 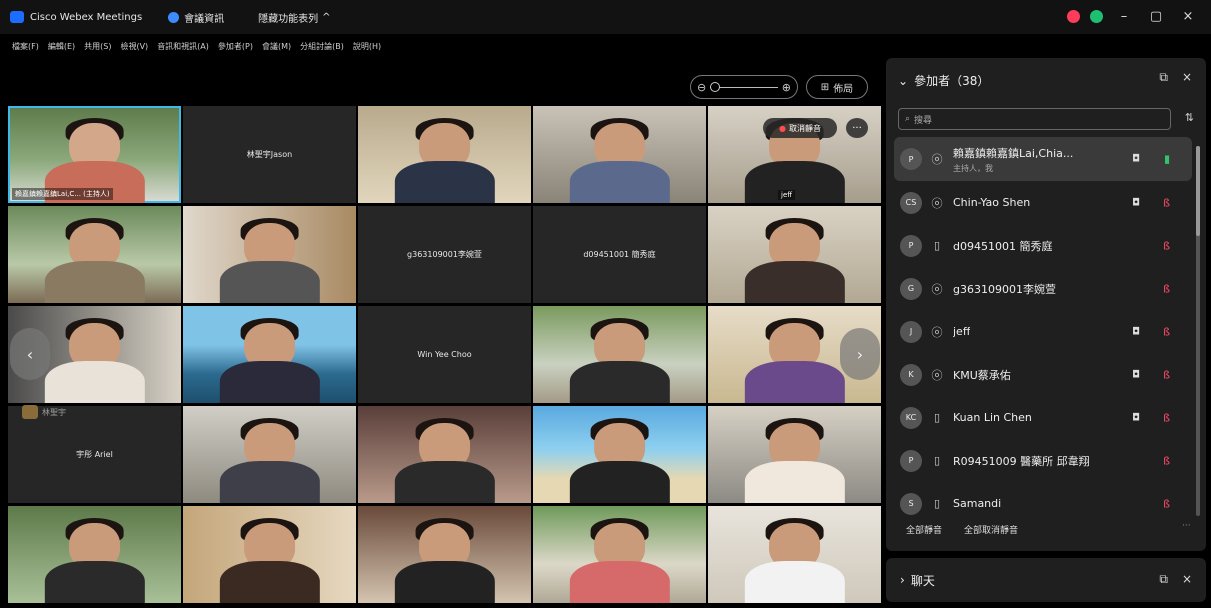 I want to click on menu-breakout: 分組討論(B), so click(x=322, y=46).